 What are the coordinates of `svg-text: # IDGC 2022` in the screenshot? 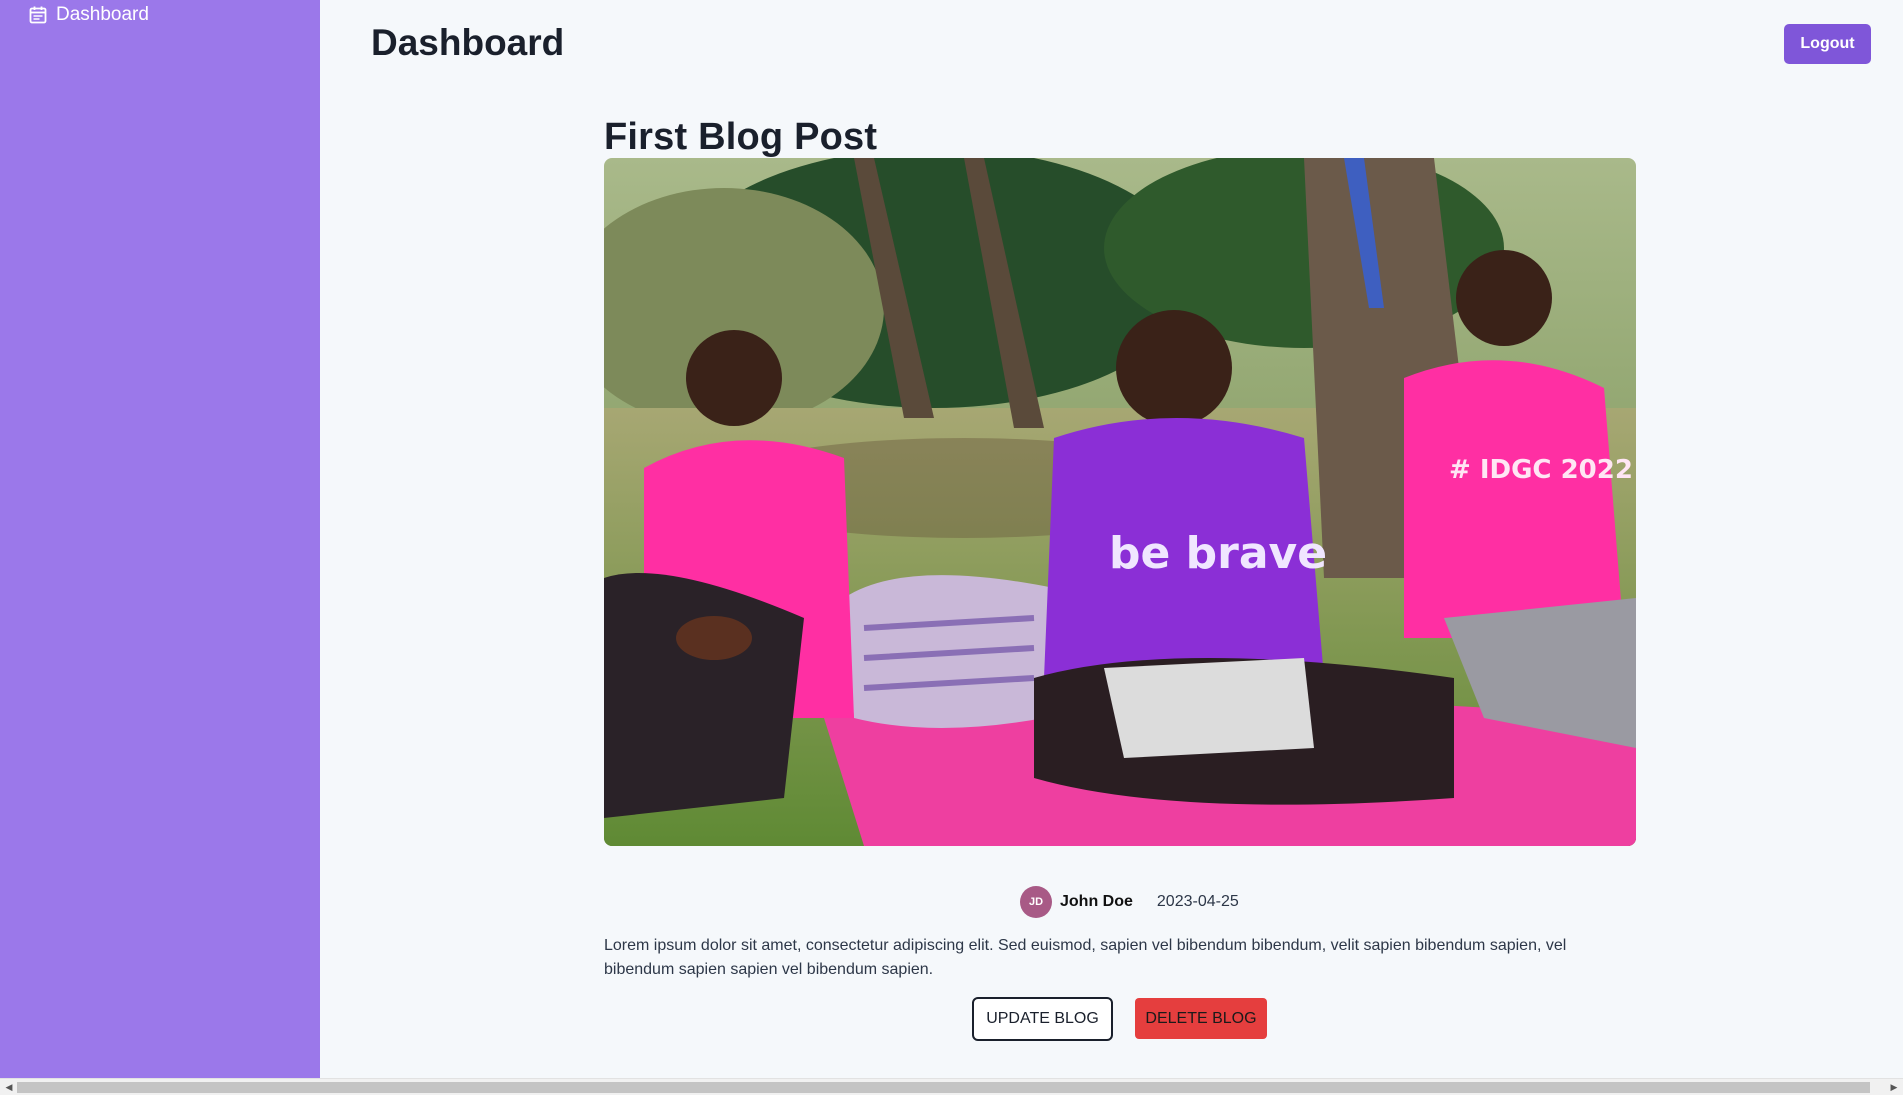 It's located at (1541, 470).